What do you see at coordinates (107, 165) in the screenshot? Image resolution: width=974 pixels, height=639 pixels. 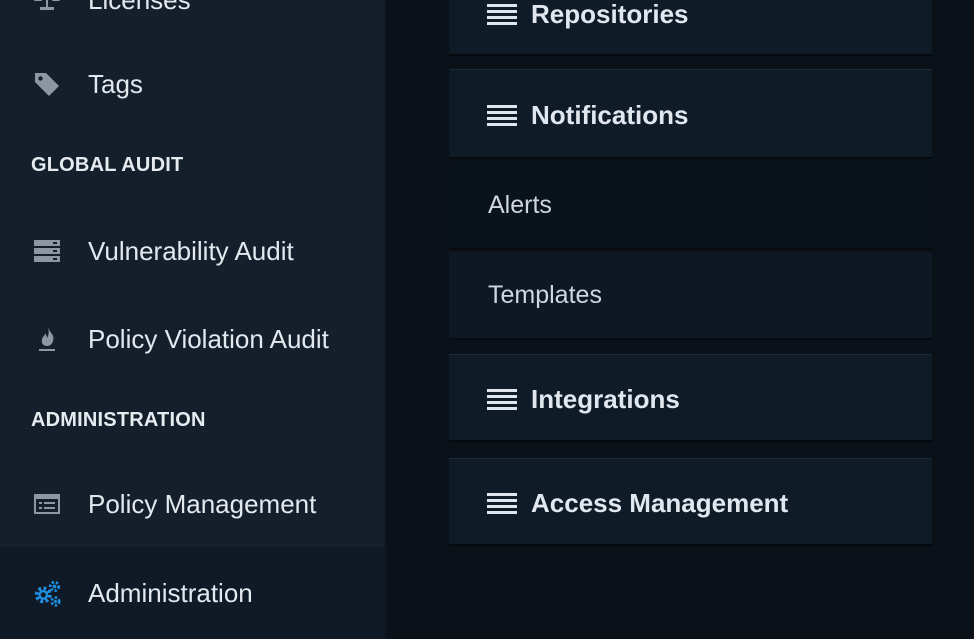 I see `section-title-global-audit: GLOBAL AUDIT` at bounding box center [107, 165].